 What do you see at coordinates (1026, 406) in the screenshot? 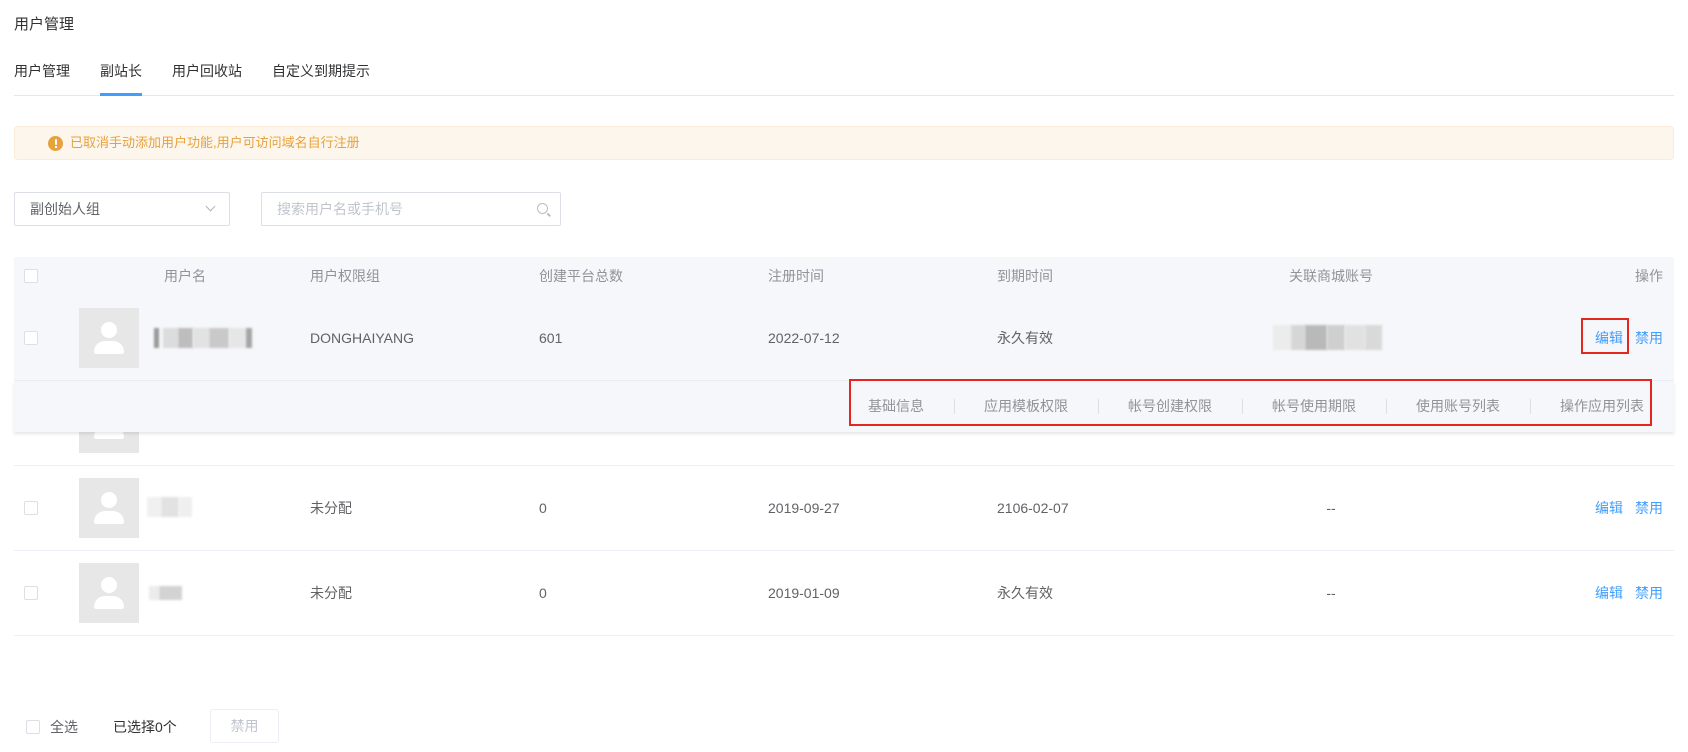
I see `menu-item-app-template-permission: 应用模板权限` at bounding box center [1026, 406].